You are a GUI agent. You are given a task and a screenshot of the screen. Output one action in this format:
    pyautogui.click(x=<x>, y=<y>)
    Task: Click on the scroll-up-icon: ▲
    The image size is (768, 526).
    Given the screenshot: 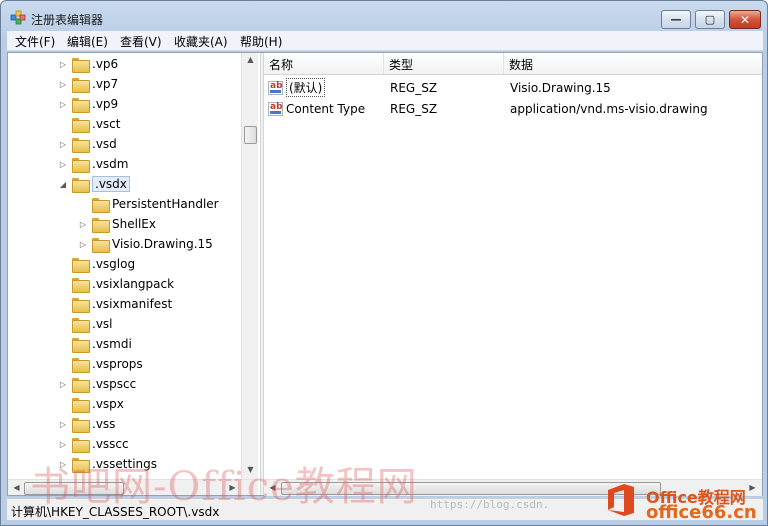 What is the action you would take?
    pyautogui.click(x=250, y=59)
    